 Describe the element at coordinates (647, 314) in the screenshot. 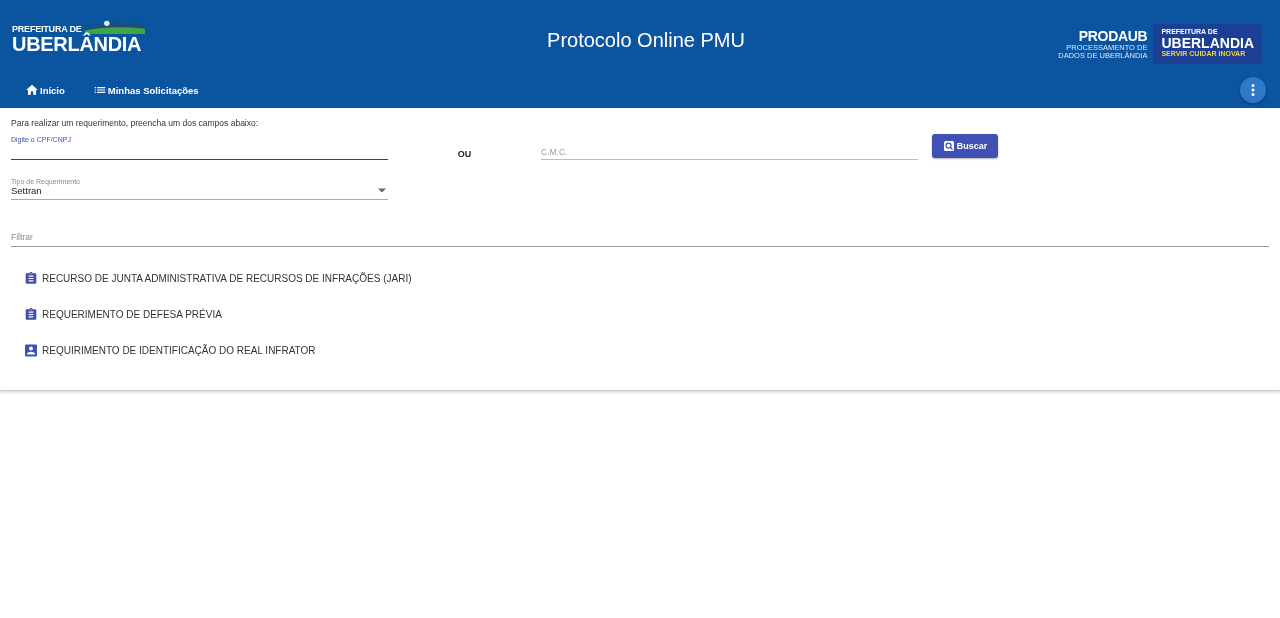

I see `request-item: REQUERIMENTO DE DEFESA PRÉVIA` at that location.